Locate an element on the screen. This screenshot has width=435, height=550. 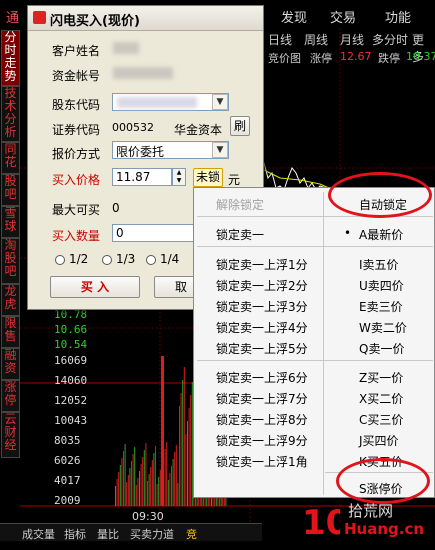
price-unit: 元 is located at coordinates (234, 180).